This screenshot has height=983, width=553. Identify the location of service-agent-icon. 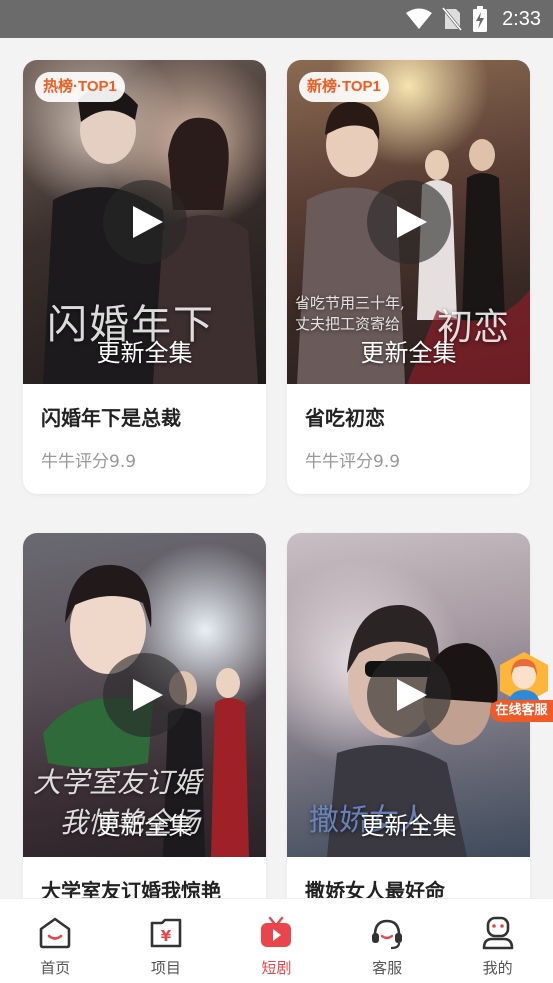
(524, 678).